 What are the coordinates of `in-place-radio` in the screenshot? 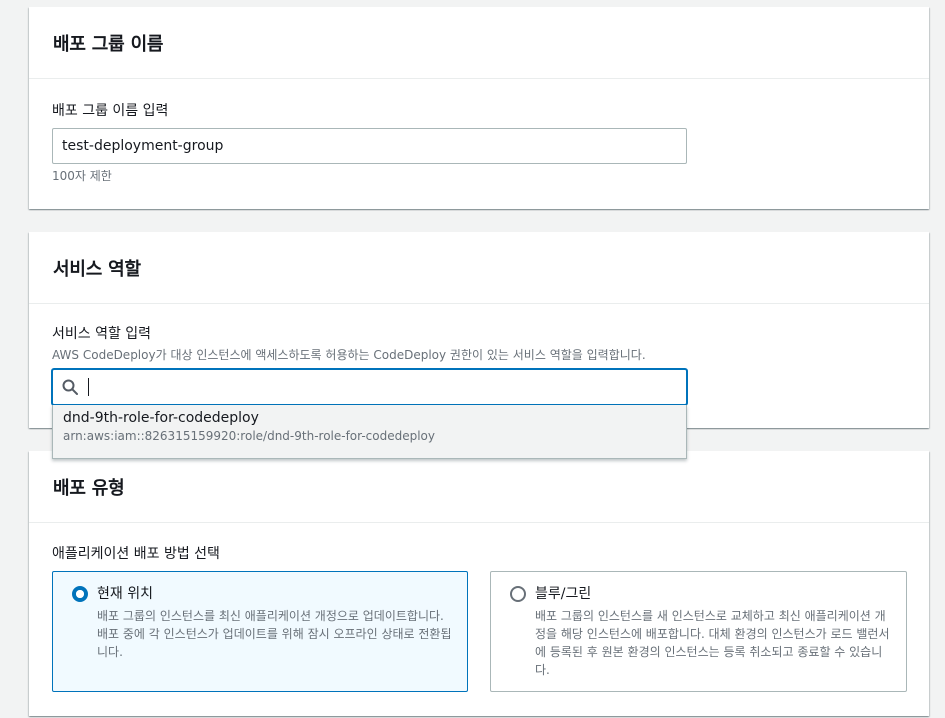 It's located at (80, 594).